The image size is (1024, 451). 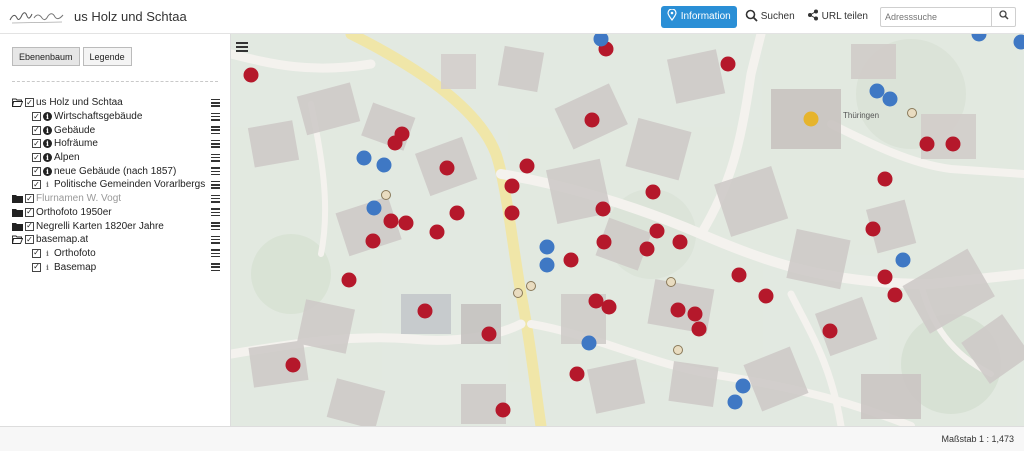 I want to click on map-menu-toggle, so click(x=242, y=47).